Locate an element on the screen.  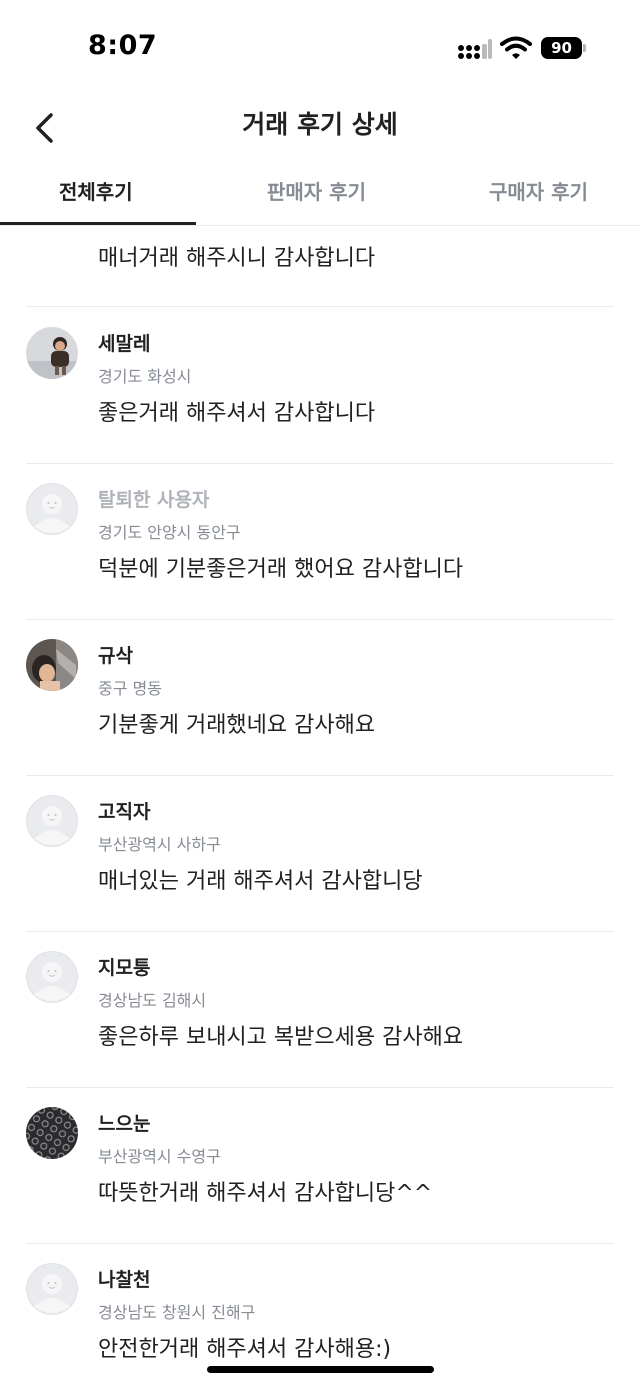
reviewer-nickname: 세말레 is located at coordinates (124, 342).